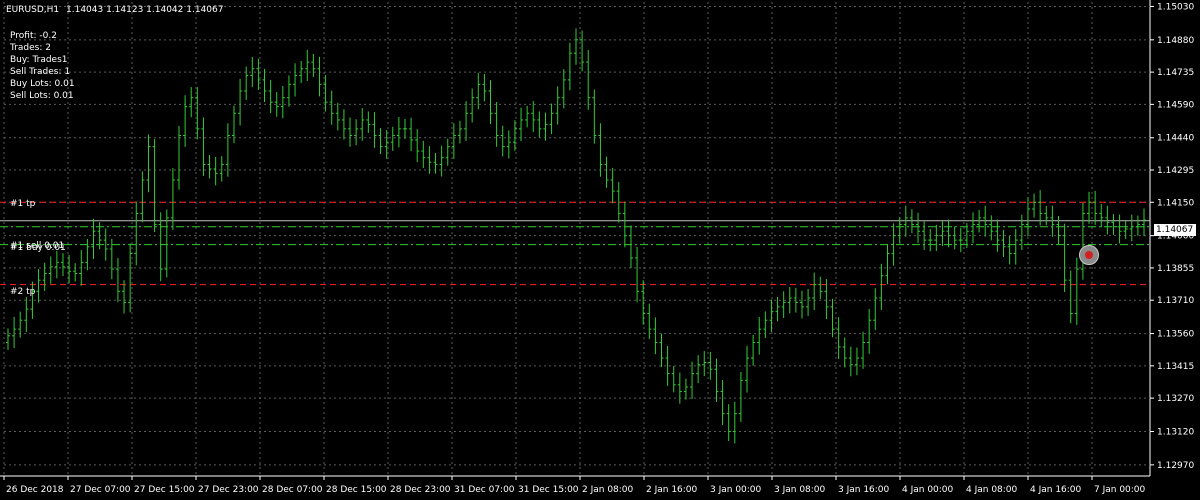  I want to click on stat-sell-trades: Sell Trades: 1, so click(40, 72).